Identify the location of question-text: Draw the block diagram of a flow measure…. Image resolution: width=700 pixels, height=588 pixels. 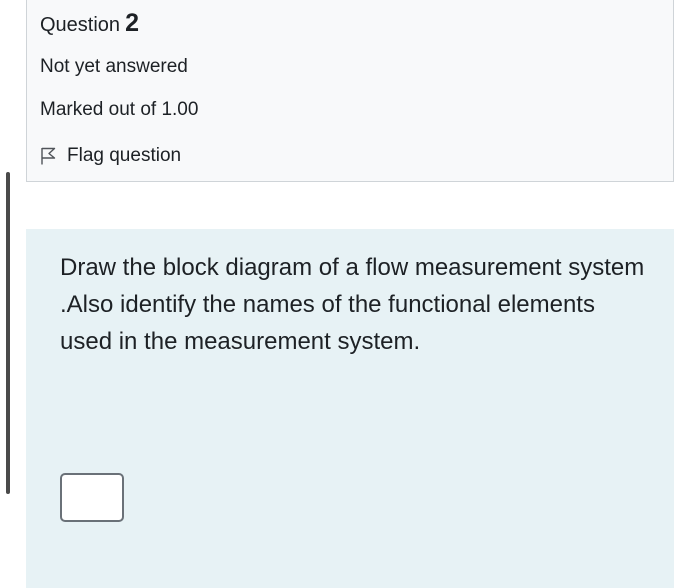
(352, 304).